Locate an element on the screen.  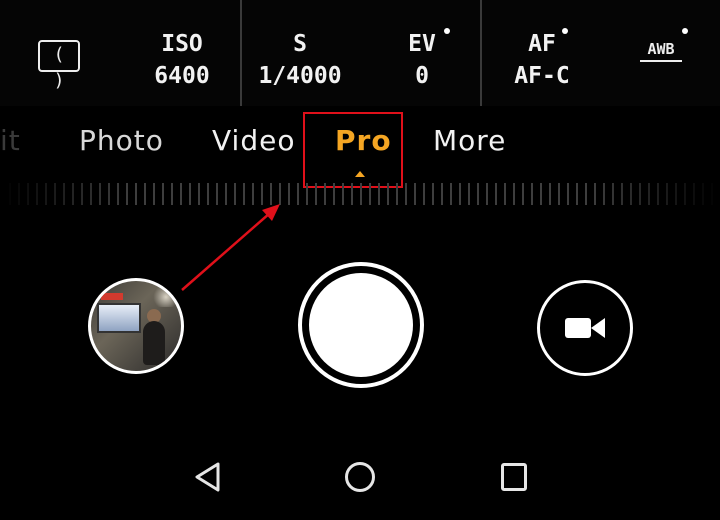
recents-square-icon is located at coordinates (514, 477).